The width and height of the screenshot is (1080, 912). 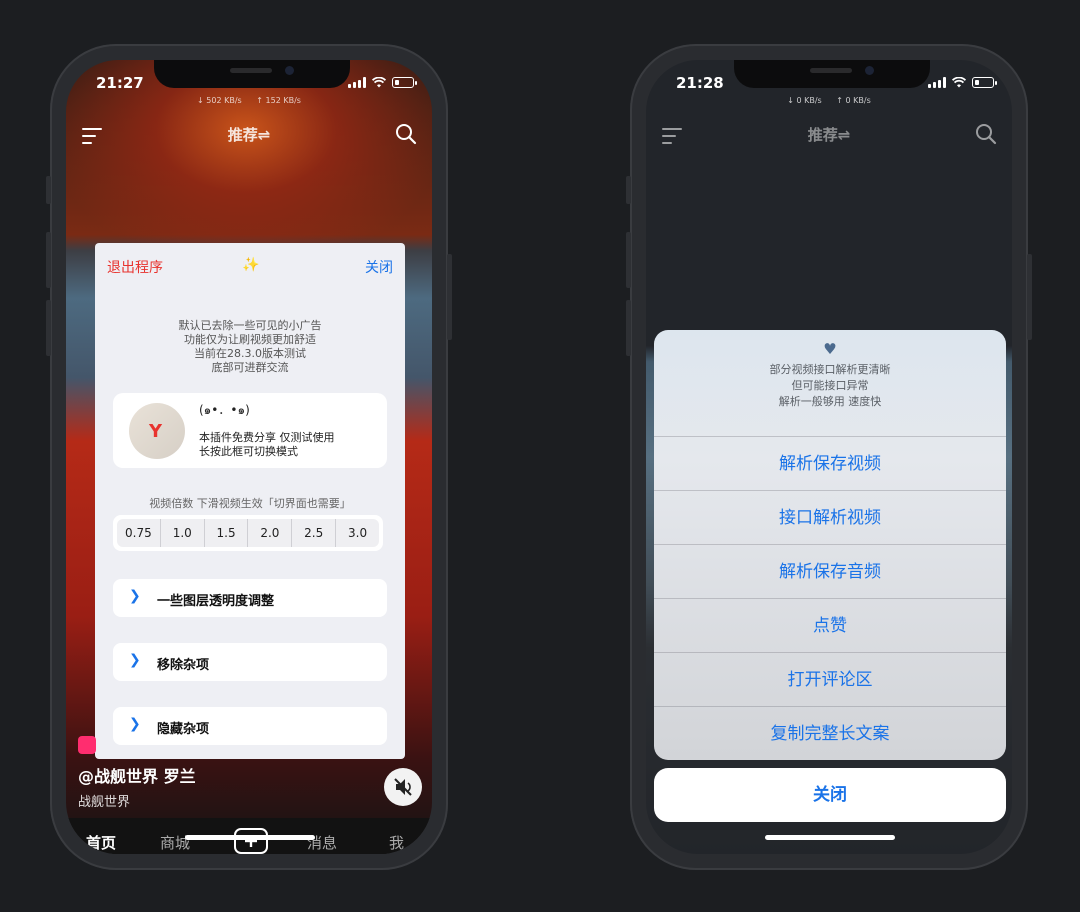 What do you see at coordinates (829, 100) in the screenshot?
I see `network-speed: ↓ 0 KB/s ↑ 0 KB/s` at bounding box center [829, 100].